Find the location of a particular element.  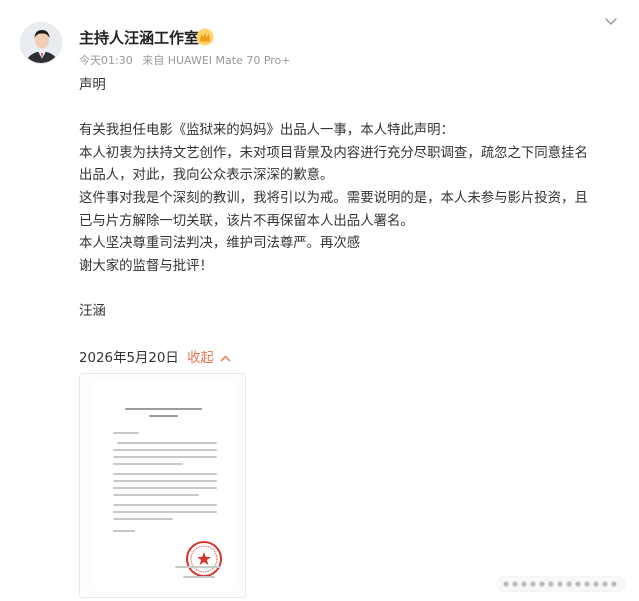

body-line: 有关我担任电影《监狱来的妈妈》出品人一事，本人特此声明： is located at coordinates (266, 131).